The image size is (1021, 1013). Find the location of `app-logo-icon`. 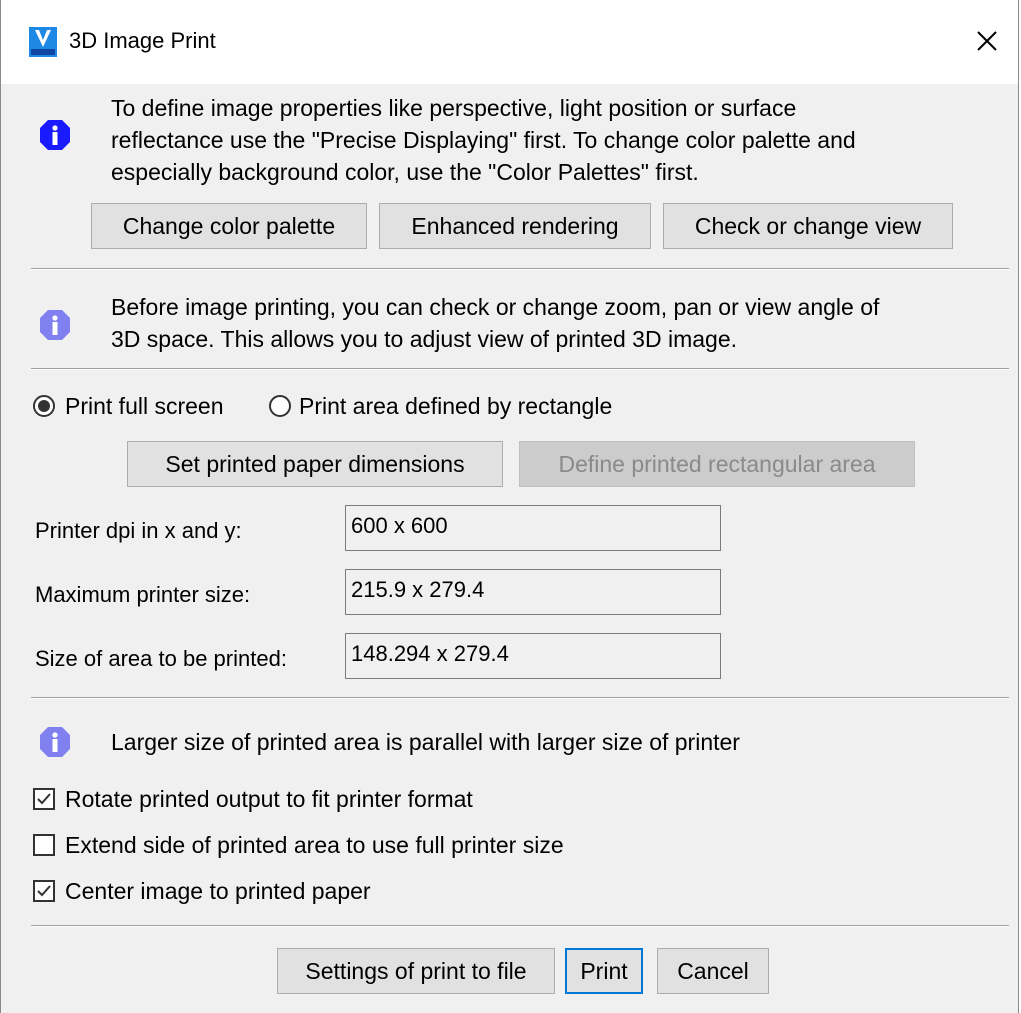

app-logo-icon is located at coordinates (43, 42).